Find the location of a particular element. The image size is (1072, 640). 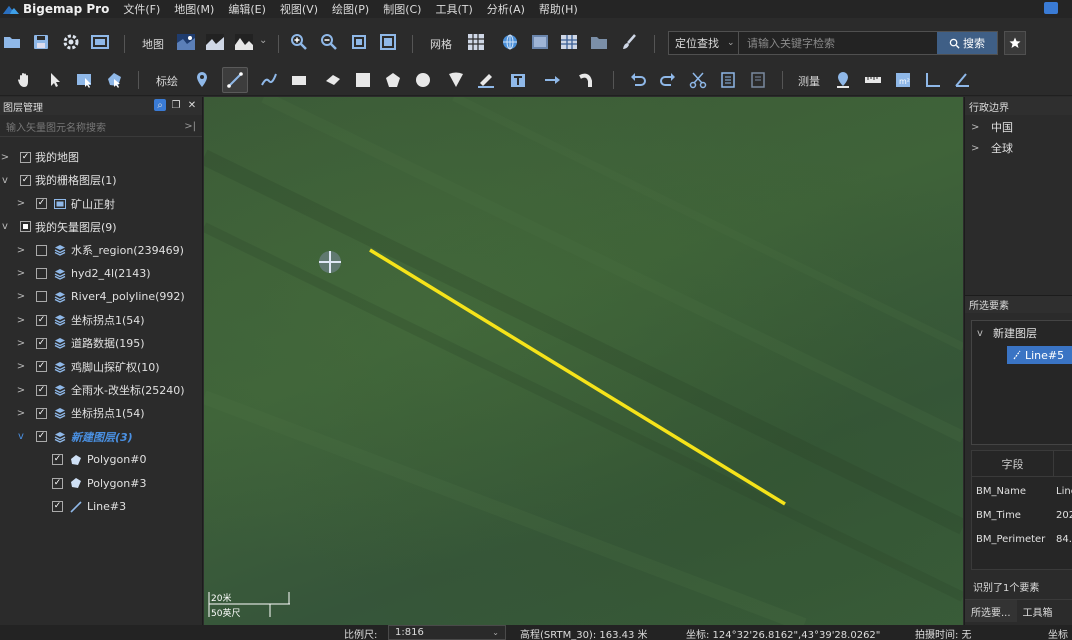

draw-polygon-icon is located at coordinates (393, 80).